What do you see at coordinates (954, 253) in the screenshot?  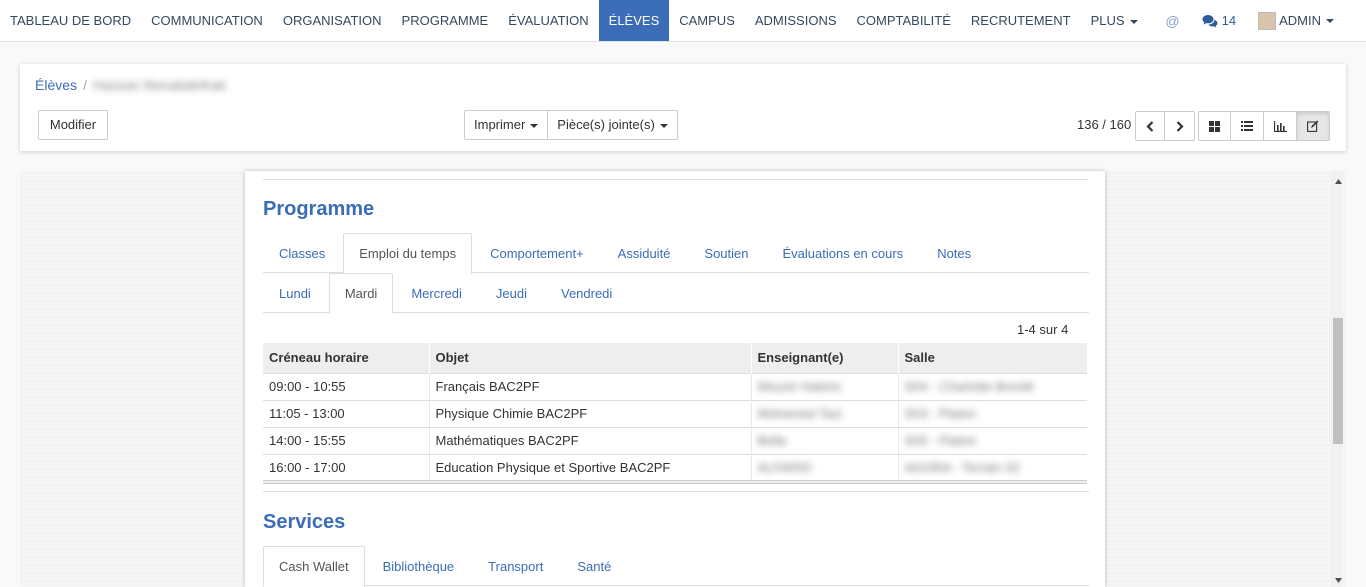 I see `tab-notes: Notes` at bounding box center [954, 253].